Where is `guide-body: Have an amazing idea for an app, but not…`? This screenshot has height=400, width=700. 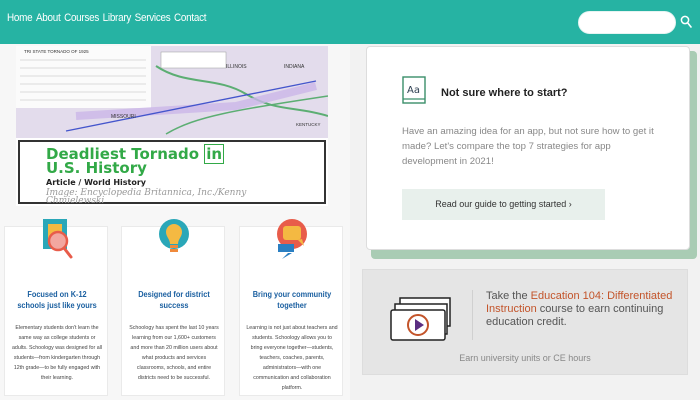 guide-body: Have an amazing idea for an app, but not… is located at coordinates (528, 146).